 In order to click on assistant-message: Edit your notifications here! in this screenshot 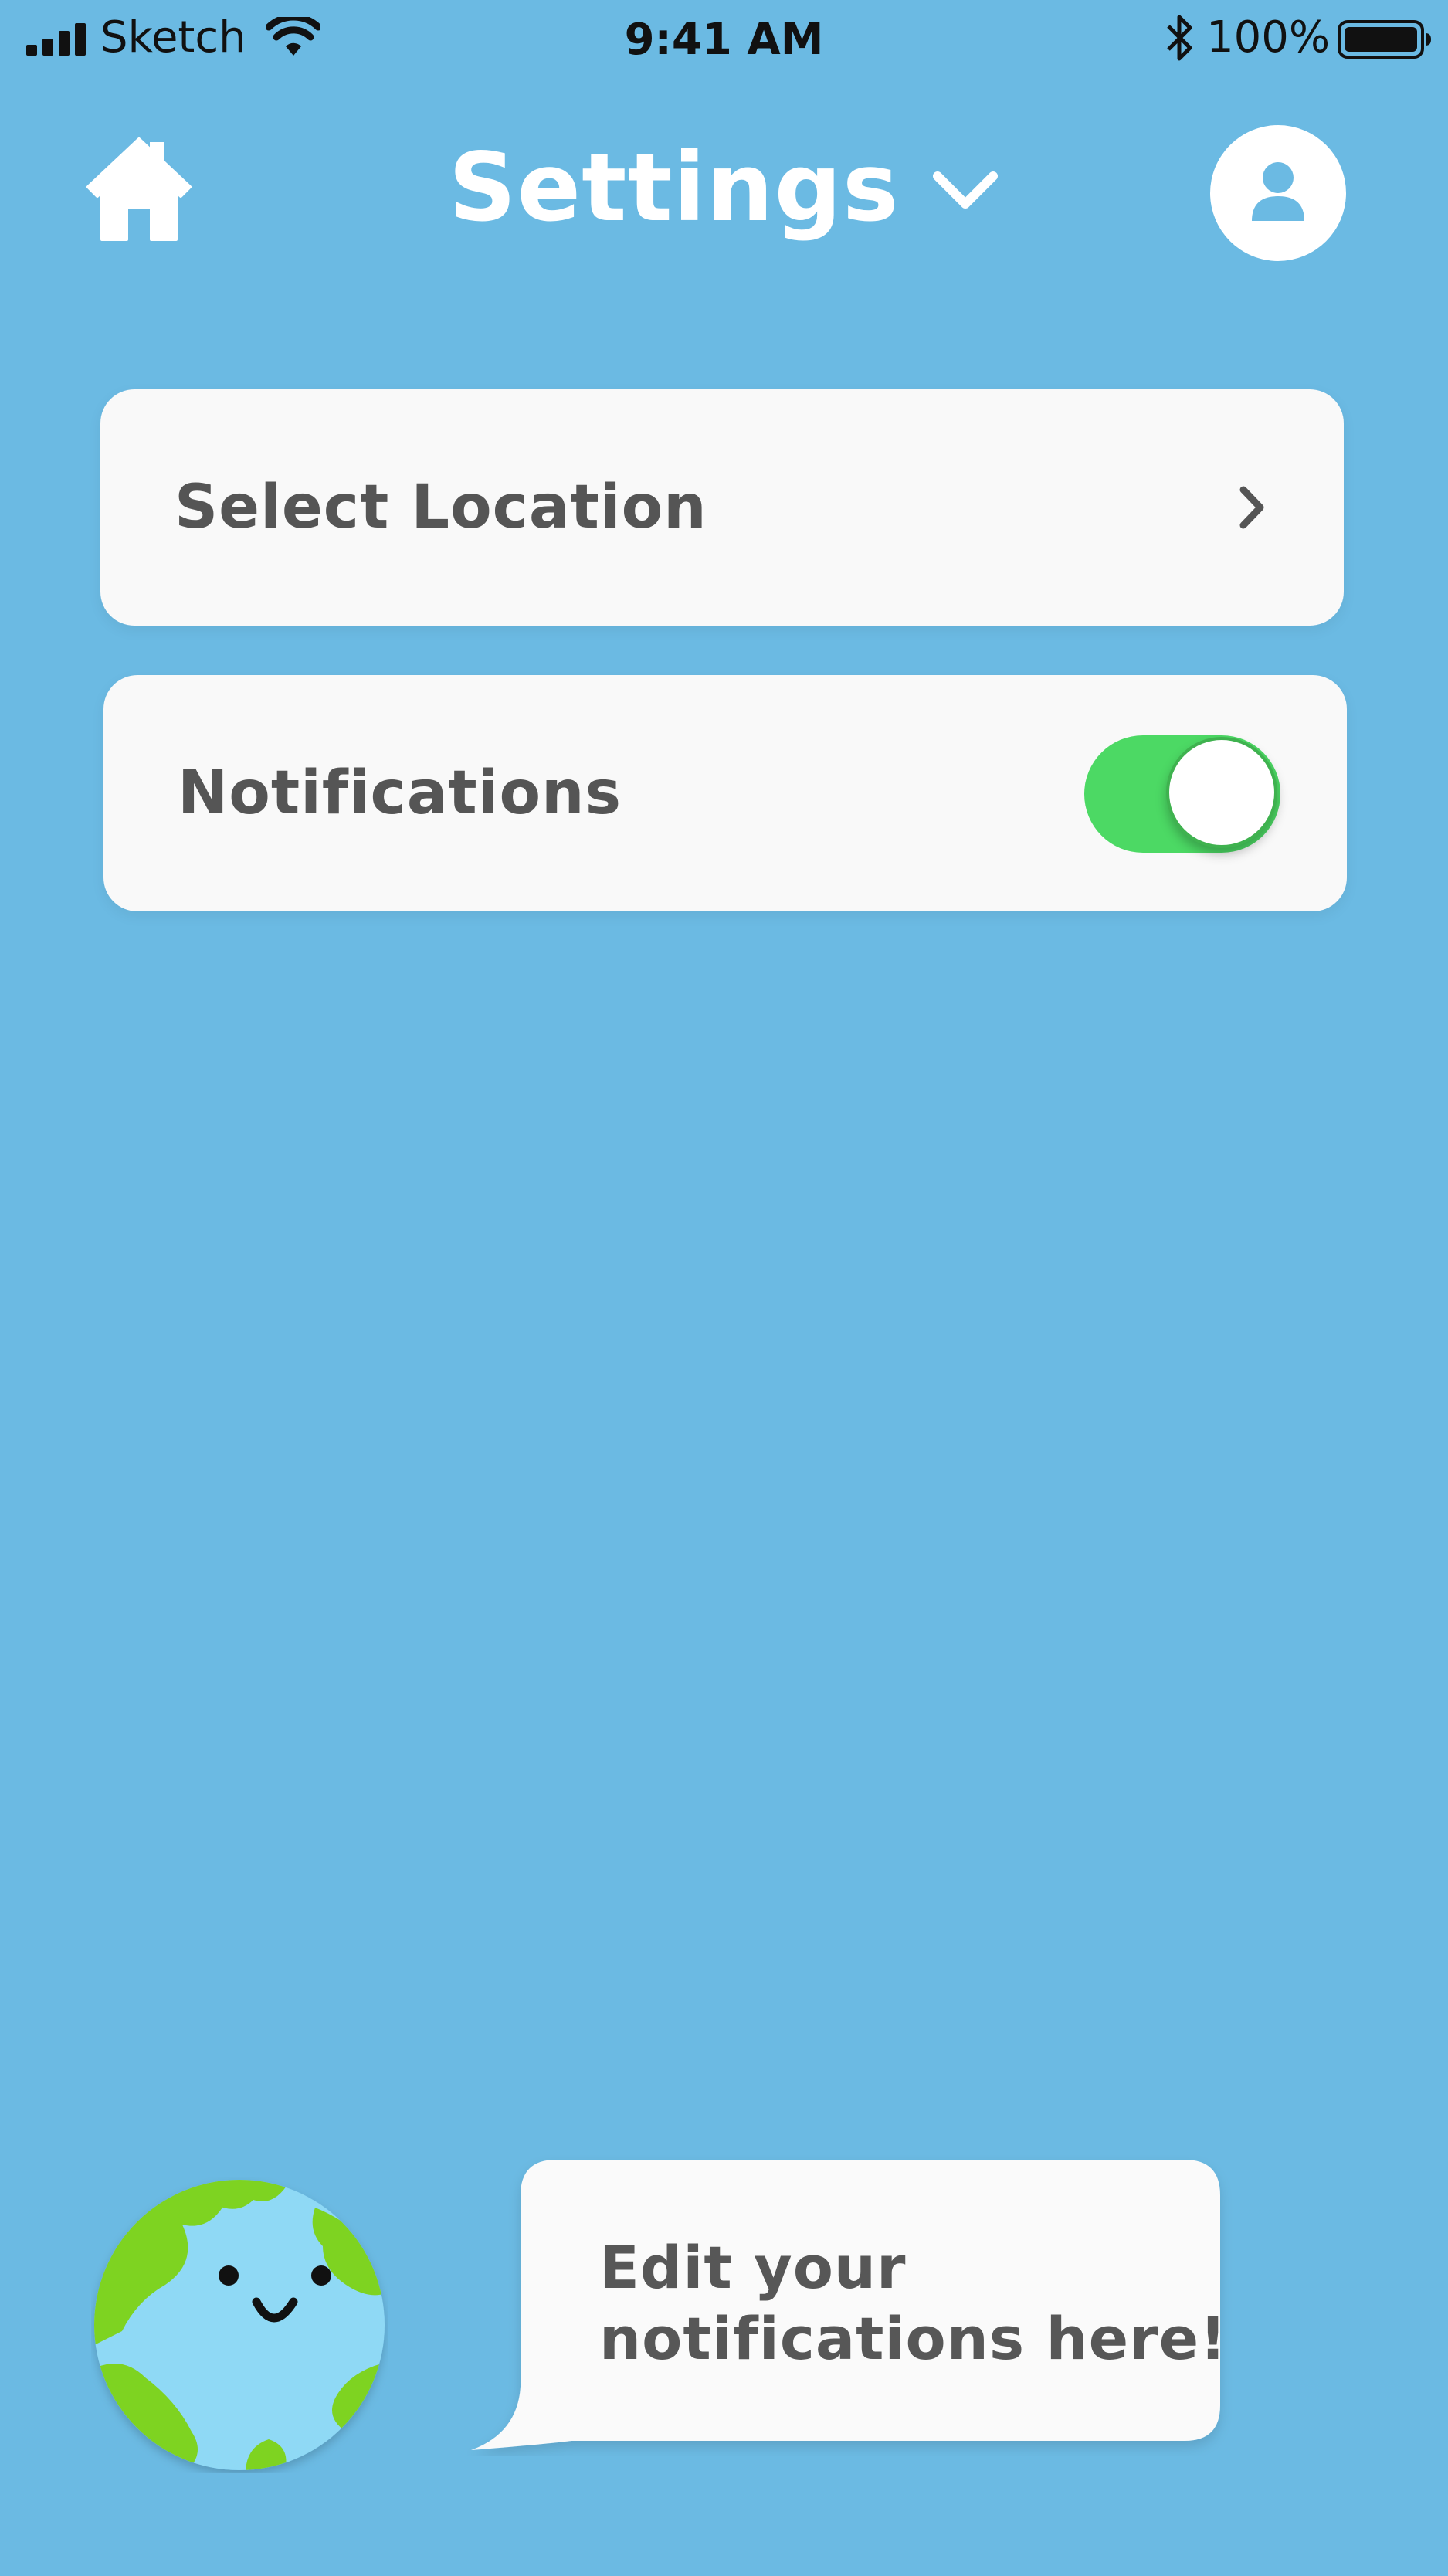, I will do `click(913, 2303)`.